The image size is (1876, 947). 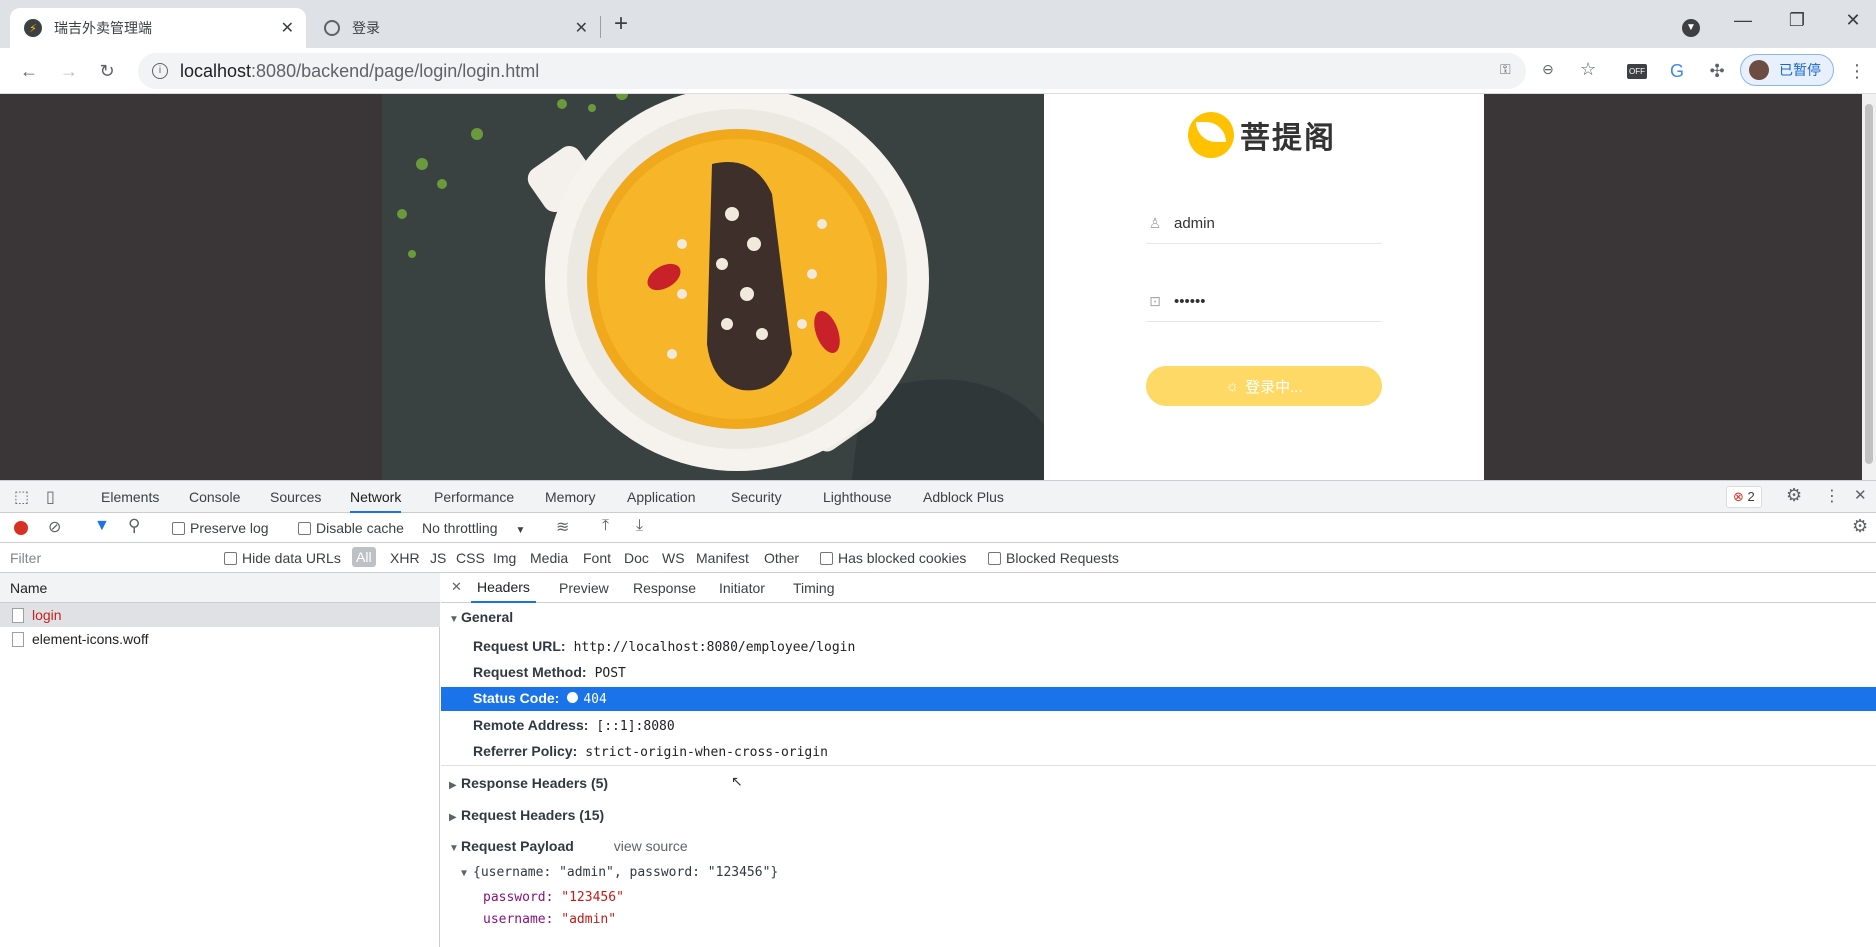 What do you see at coordinates (737, 781) in the screenshot?
I see `mouse-cursor-icon: ↖` at bounding box center [737, 781].